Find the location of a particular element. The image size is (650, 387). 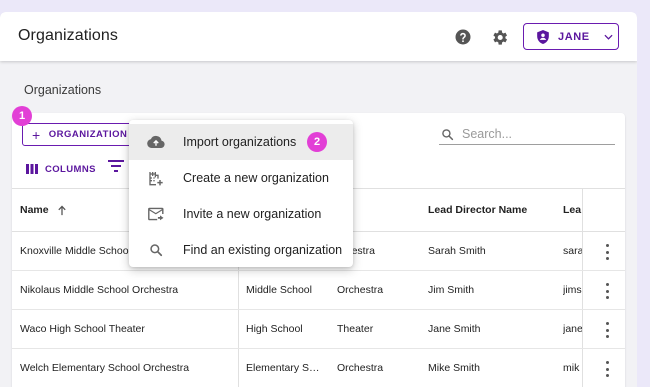

app-bar: Organizations JANE is located at coordinates (318, 36).